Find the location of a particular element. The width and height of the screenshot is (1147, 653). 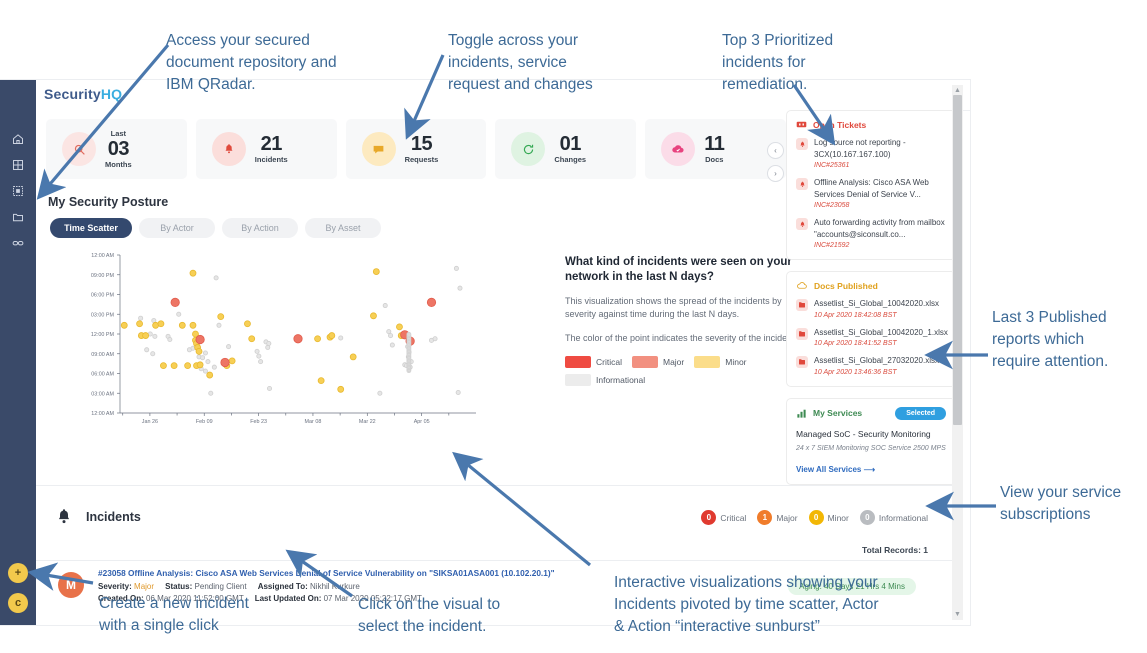

stat-card-incidents: 21 Incidents is located at coordinates (266, 149).